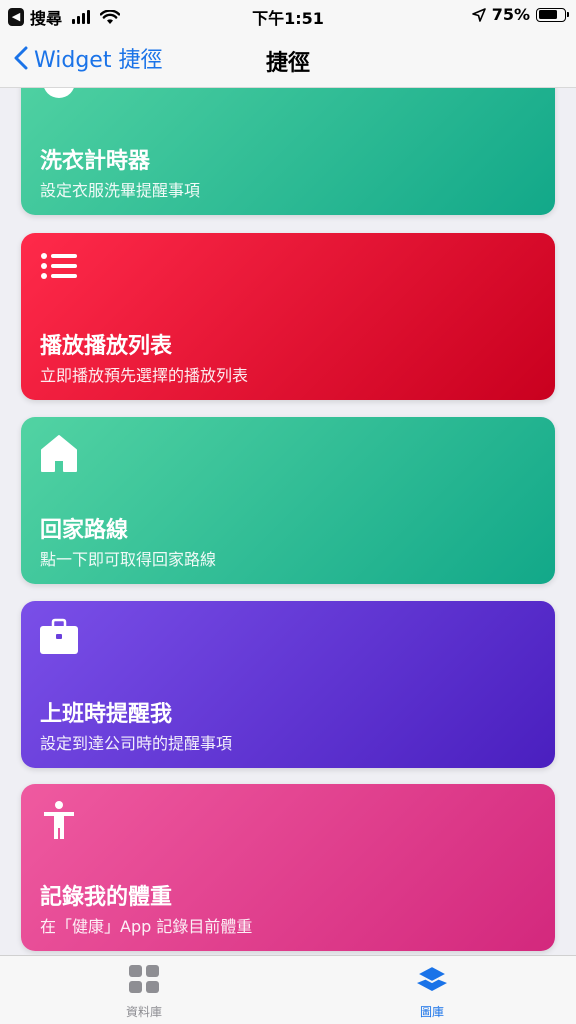 The height and width of the screenshot is (1024, 576). I want to click on navigation-bar: Widget 捷徑 捷徑, so click(288, 60).